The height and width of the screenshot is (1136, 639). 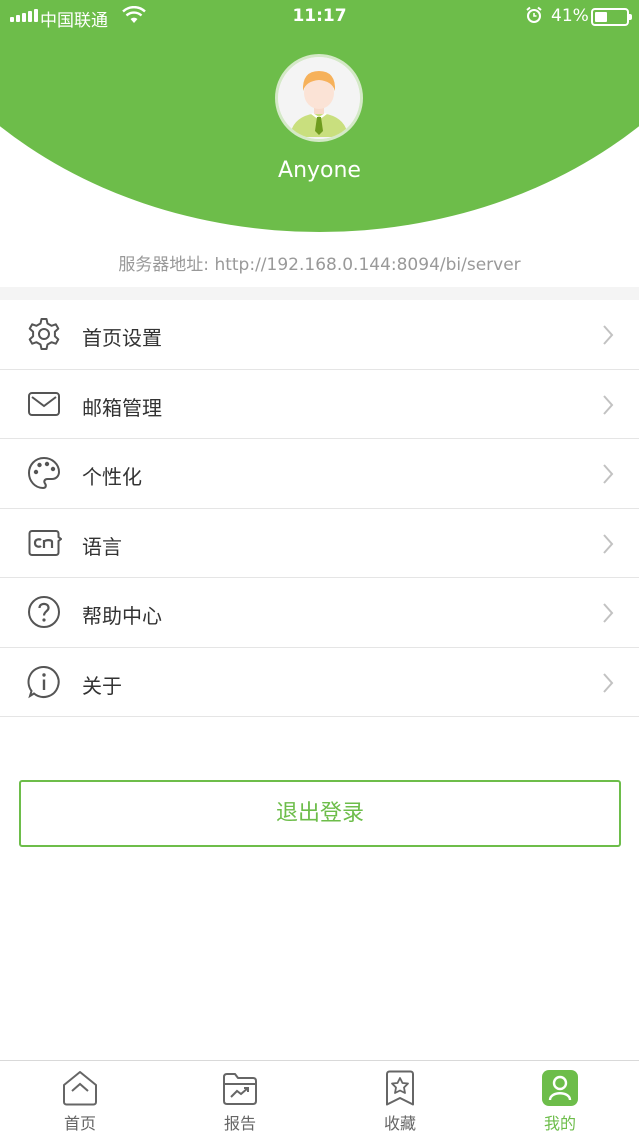 I want to click on user-avatar-icon, so click(x=319, y=98).